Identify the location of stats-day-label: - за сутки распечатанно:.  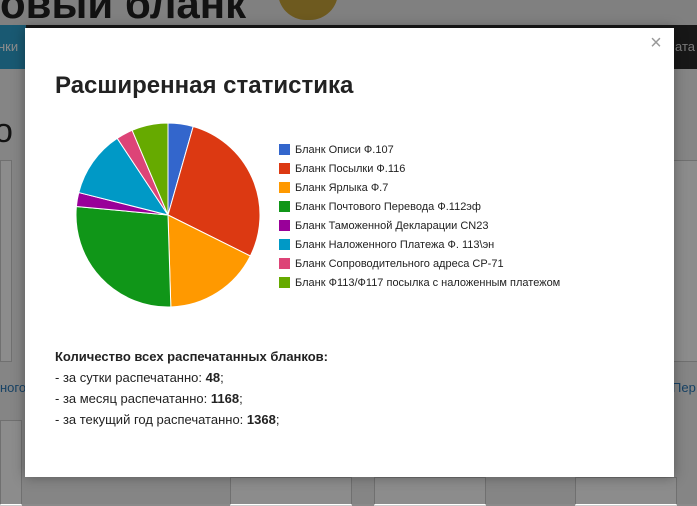
(130, 377).